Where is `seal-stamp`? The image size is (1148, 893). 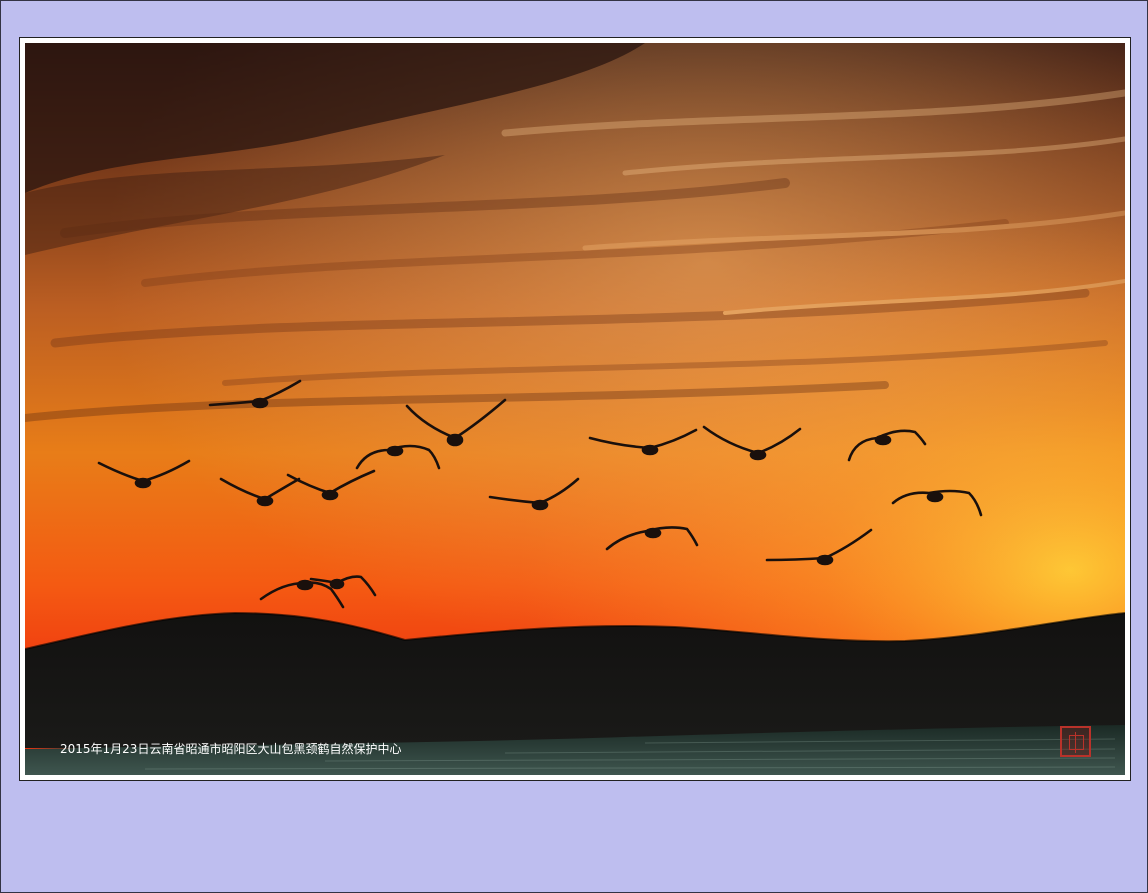
seal-stamp is located at coordinates (1075, 741).